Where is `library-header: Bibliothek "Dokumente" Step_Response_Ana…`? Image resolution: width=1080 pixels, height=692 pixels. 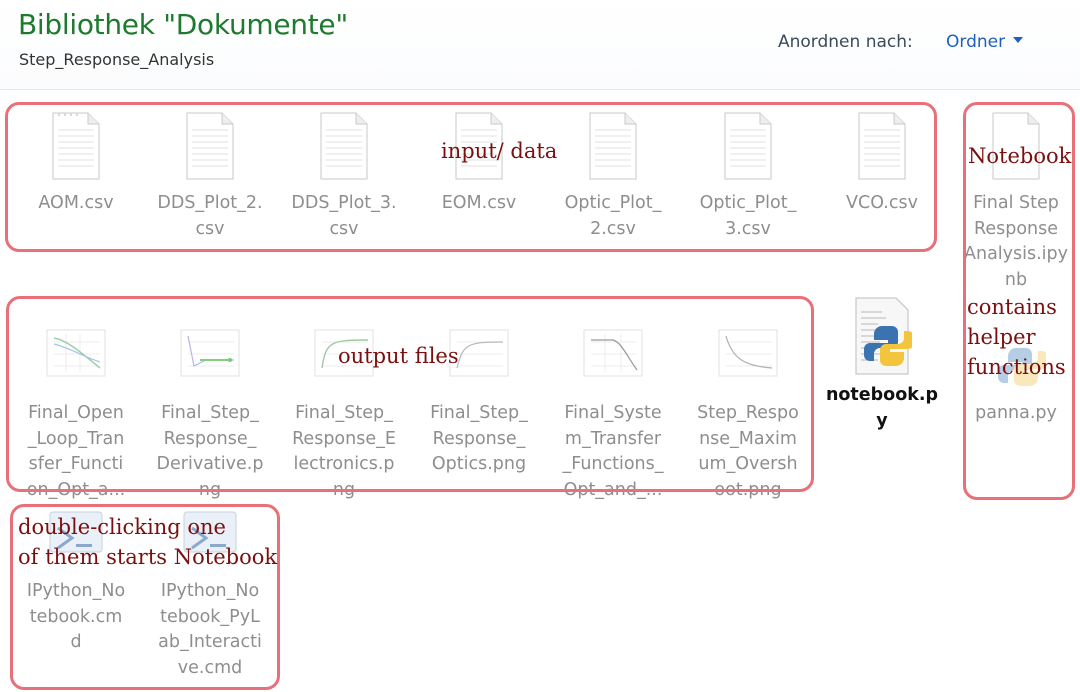 library-header: Bibliothek "Dokumente" Step_Response_Ana… is located at coordinates (540, 45).